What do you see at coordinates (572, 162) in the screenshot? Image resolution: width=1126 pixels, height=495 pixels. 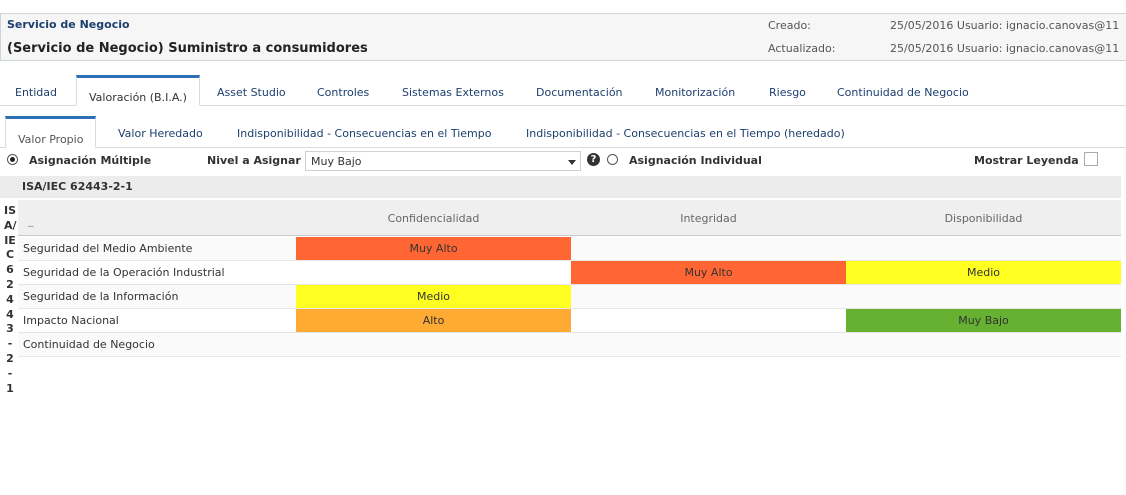 I see `chevron-down-icon` at bounding box center [572, 162].